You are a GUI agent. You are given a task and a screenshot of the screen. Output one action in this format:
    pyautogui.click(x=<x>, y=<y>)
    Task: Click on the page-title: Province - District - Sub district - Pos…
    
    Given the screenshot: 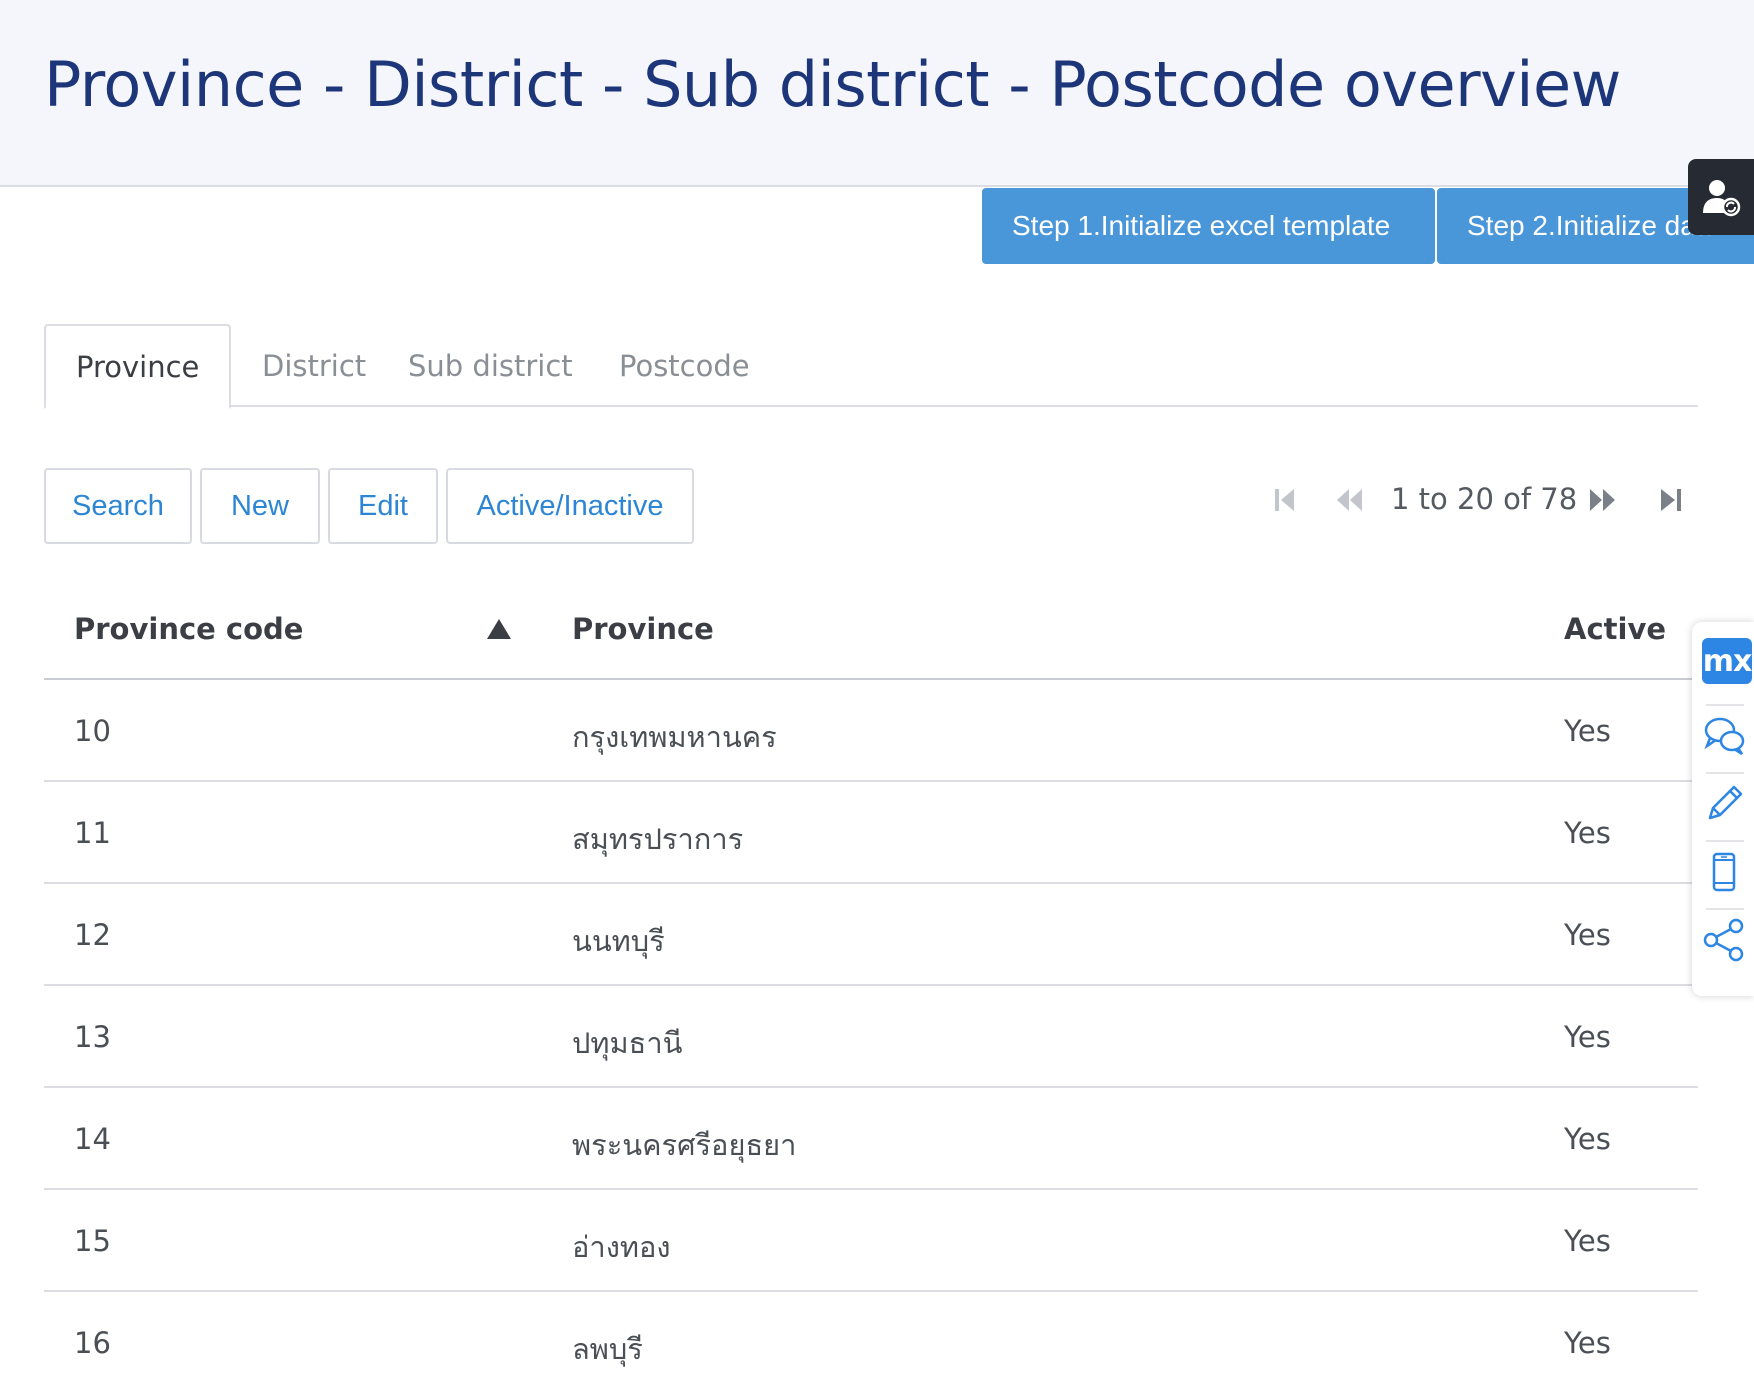 What is the action you would take?
    pyautogui.click(x=832, y=84)
    